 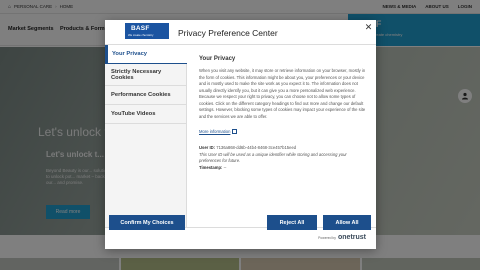 I want to click on user-id-value: 7136a868-dd6b-44b4-8468-3ce457b15eed, so click(x=256, y=147).